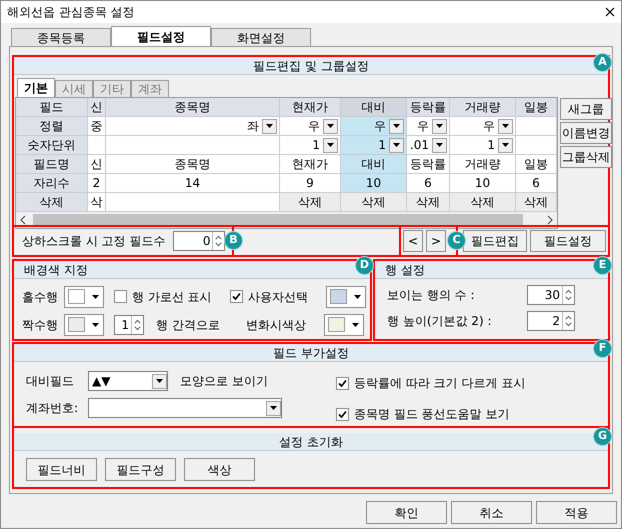 This screenshot has width=622, height=529. Describe the element at coordinates (161, 36) in the screenshot. I see `tab: 필드설정` at that location.